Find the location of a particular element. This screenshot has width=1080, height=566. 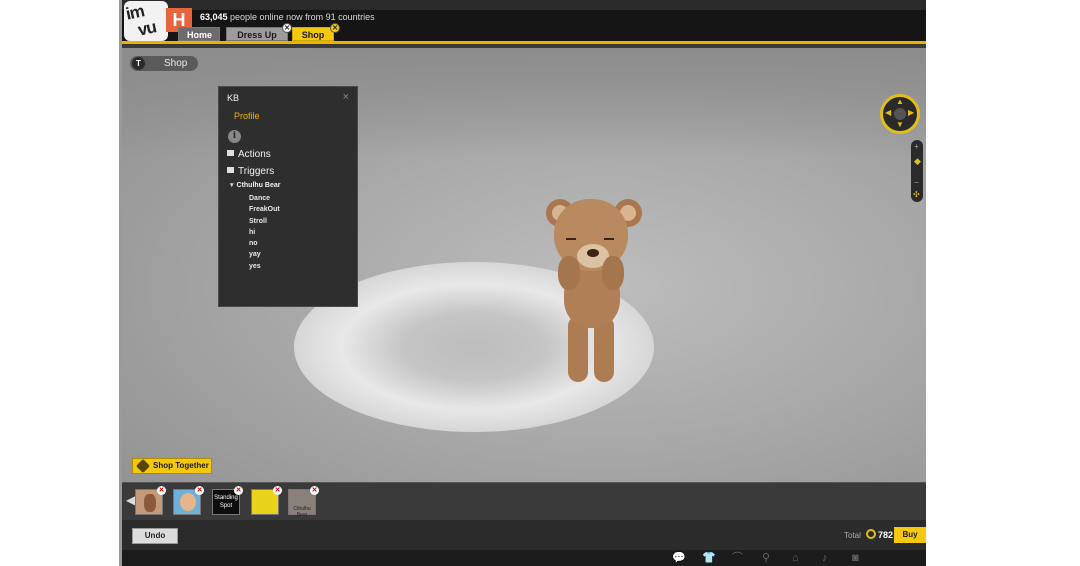

outfit-item-strip: ◀ ✕ ✕ Standing Spot ✕ ✕ Cthulhu Bear ✕ is located at coordinates (524, 501).